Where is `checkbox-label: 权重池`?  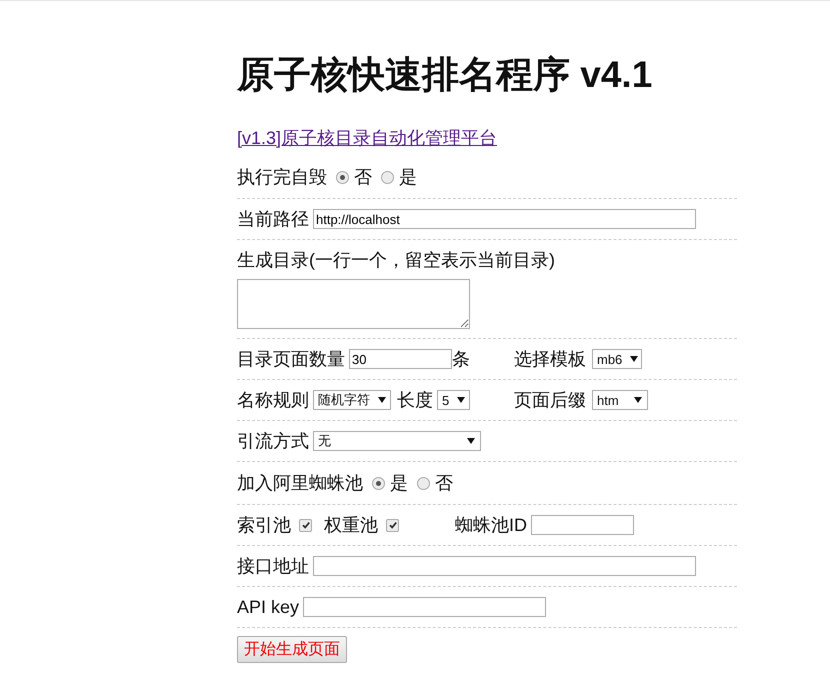 checkbox-label: 权重池 is located at coordinates (351, 525).